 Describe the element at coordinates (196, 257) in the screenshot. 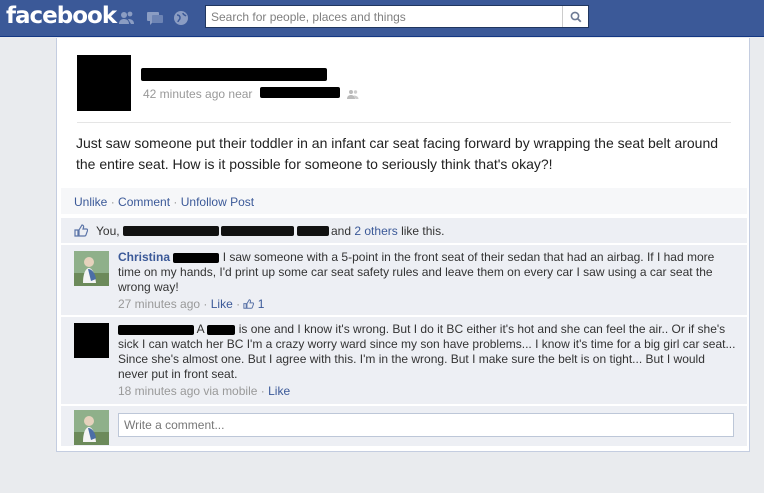

I see `author-lastname-redacted` at that location.